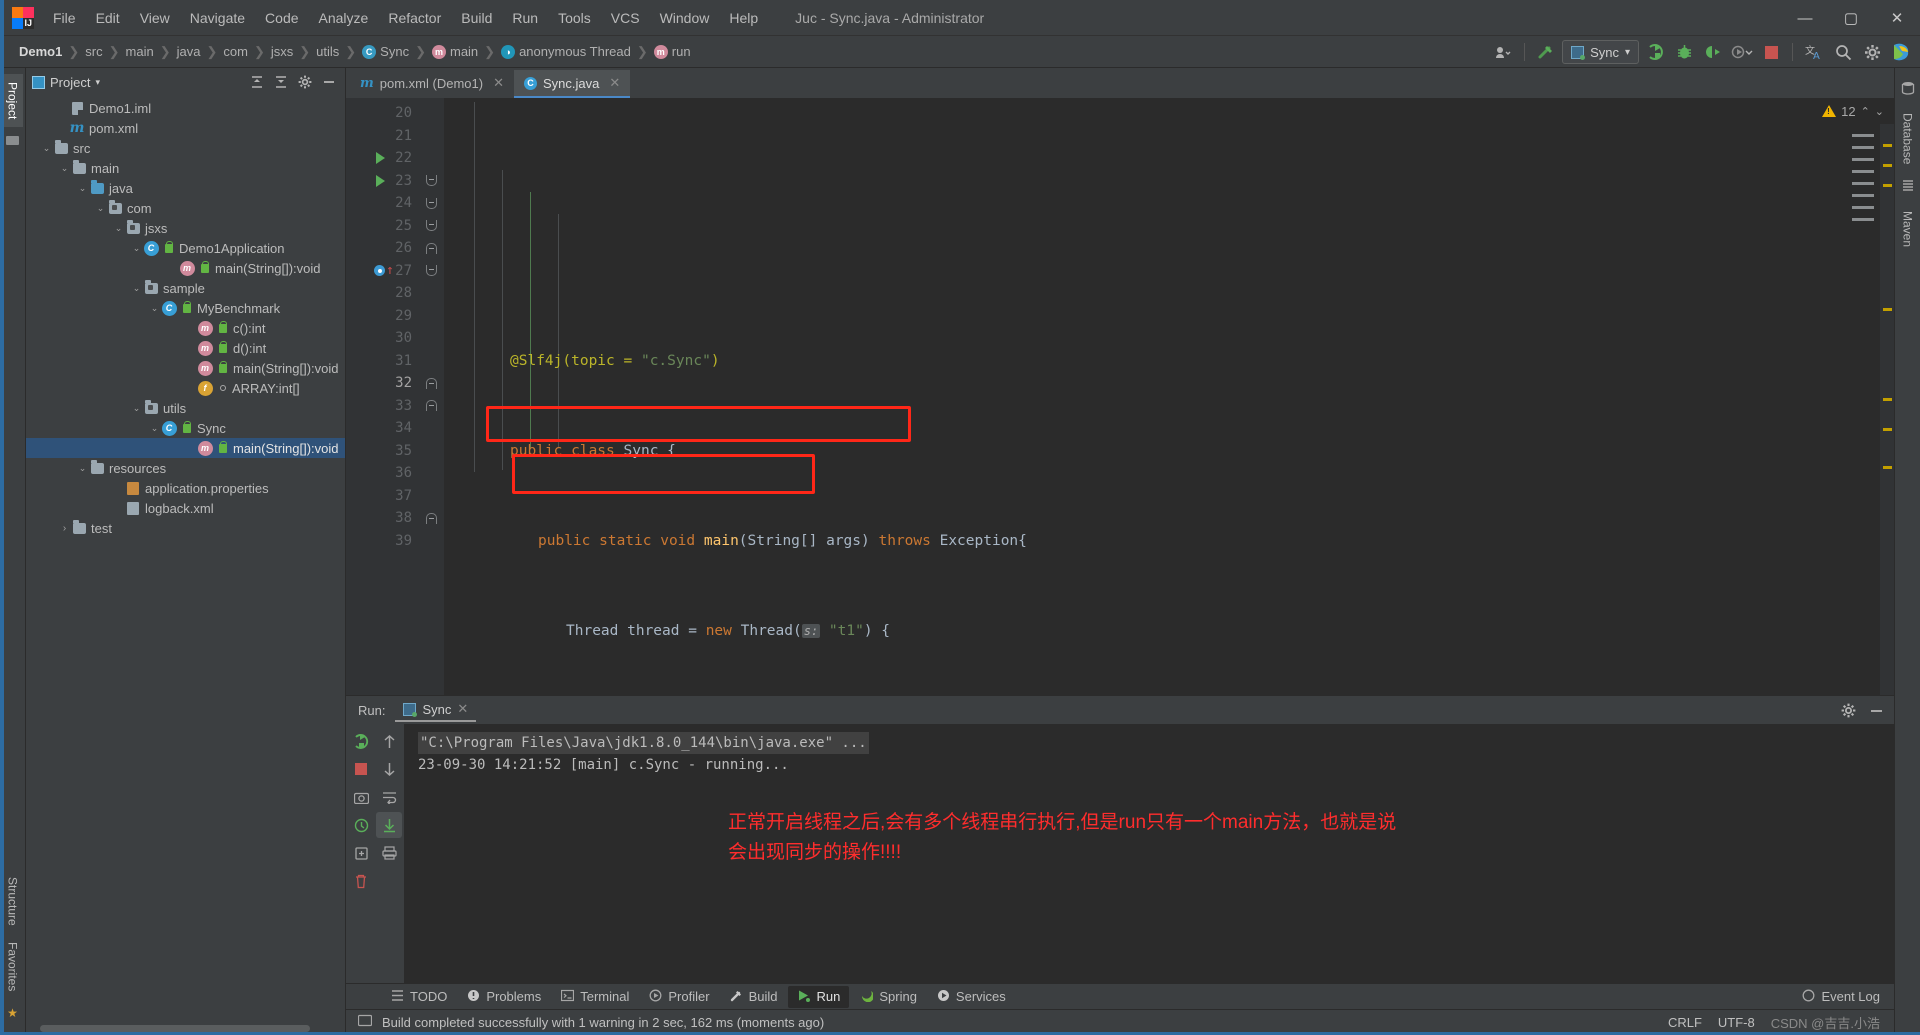 The width and height of the screenshot is (1920, 1035). I want to click on run-with-coverage-icon, so click(1713, 52).